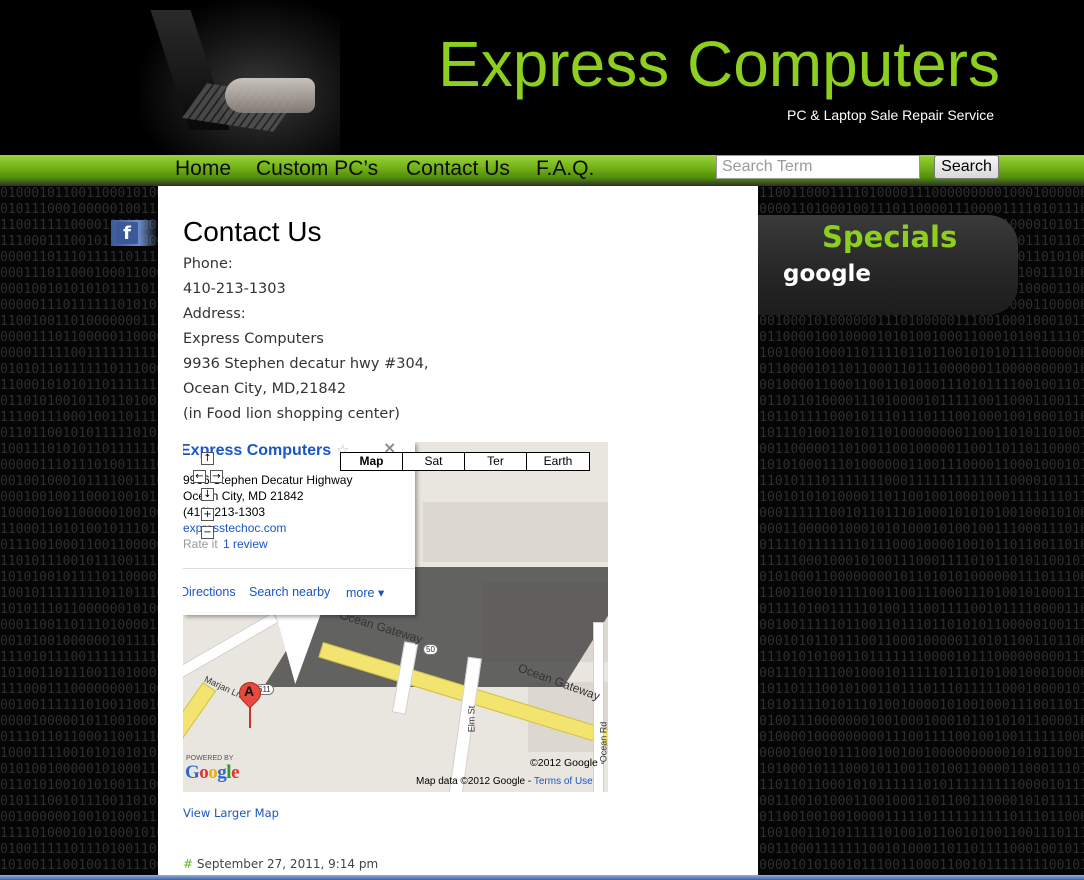  What do you see at coordinates (458, 169) in the screenshot?
I see `nav-contact-us: Contact Us` at bounding box center [458, 169].